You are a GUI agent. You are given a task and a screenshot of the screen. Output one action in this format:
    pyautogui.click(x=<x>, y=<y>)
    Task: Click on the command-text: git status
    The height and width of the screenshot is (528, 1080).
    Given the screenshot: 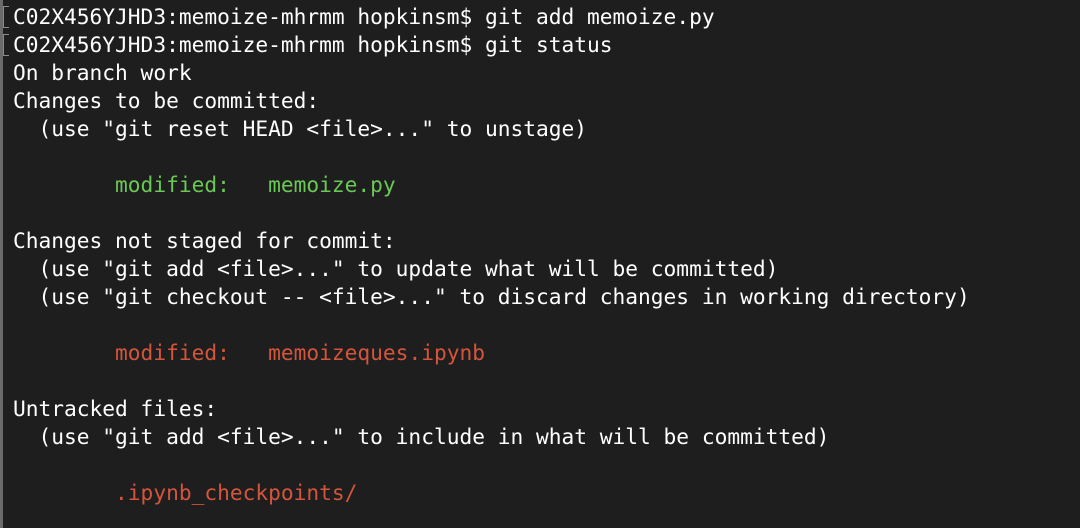 What is the action you would take?
    pyautogui.click(x=542, y=44)
    